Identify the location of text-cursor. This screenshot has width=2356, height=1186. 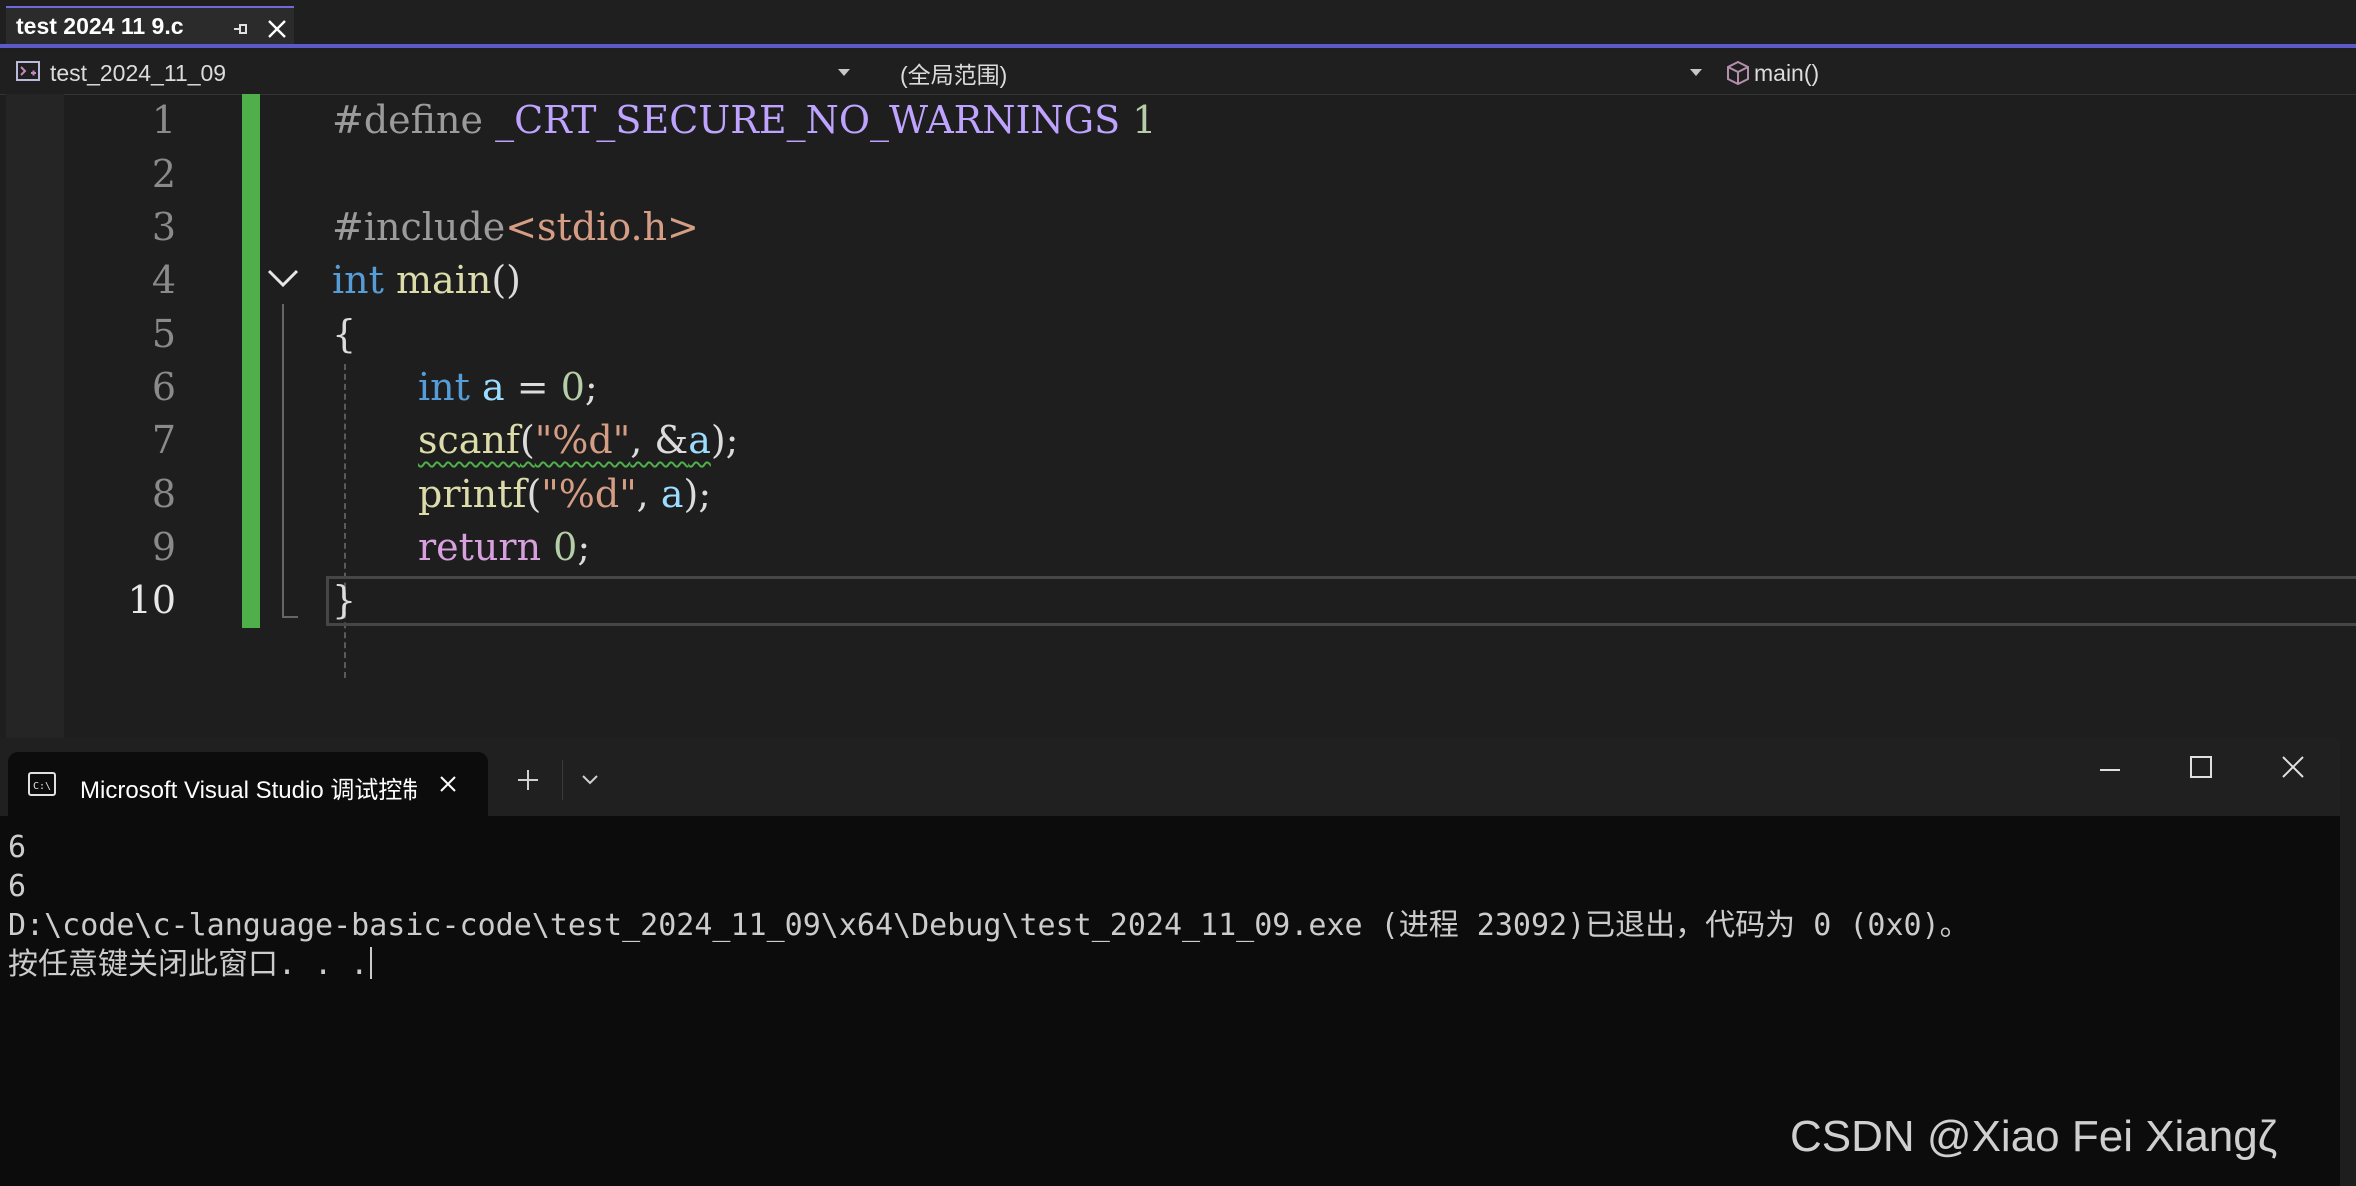
(371, 963).